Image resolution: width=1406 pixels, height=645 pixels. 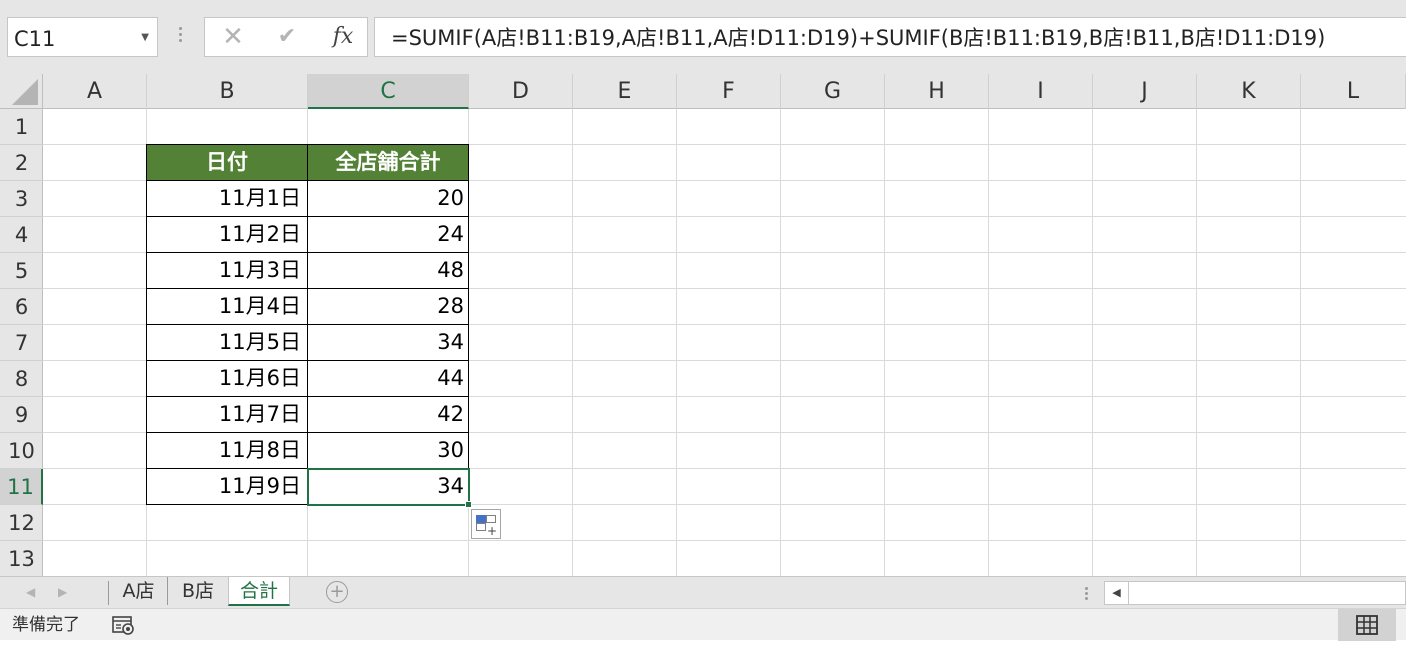 I want to click on normal-view-button, so click(x=1367, y=625).